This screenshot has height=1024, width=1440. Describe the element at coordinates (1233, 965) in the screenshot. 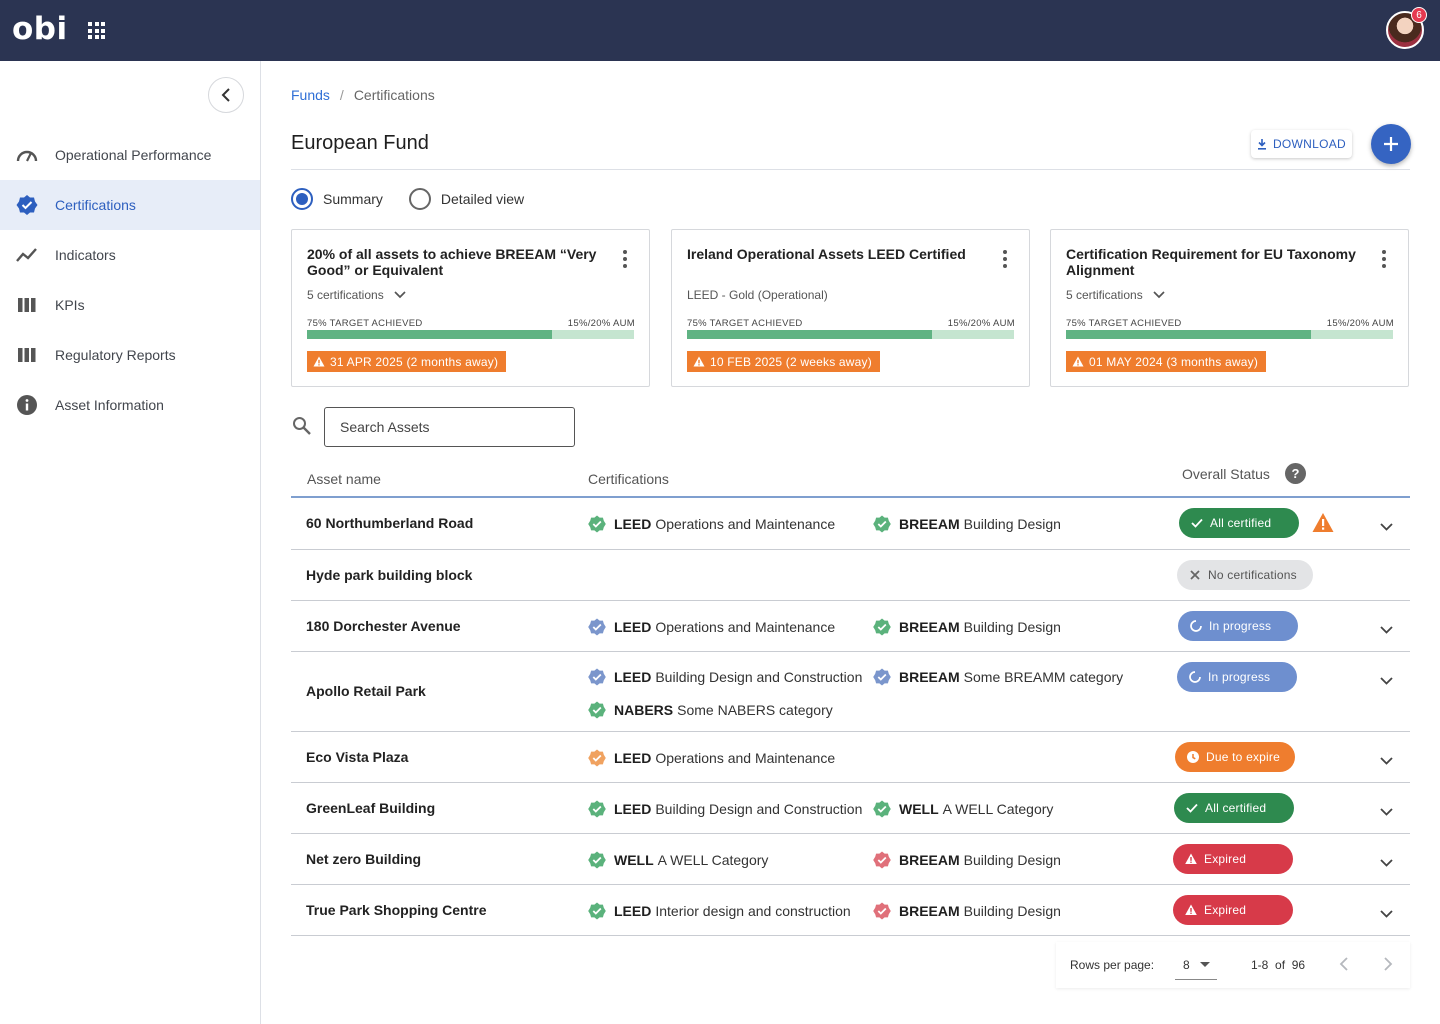

I see `pagination: Rows per page: 8 1-8 of 96` at that location.